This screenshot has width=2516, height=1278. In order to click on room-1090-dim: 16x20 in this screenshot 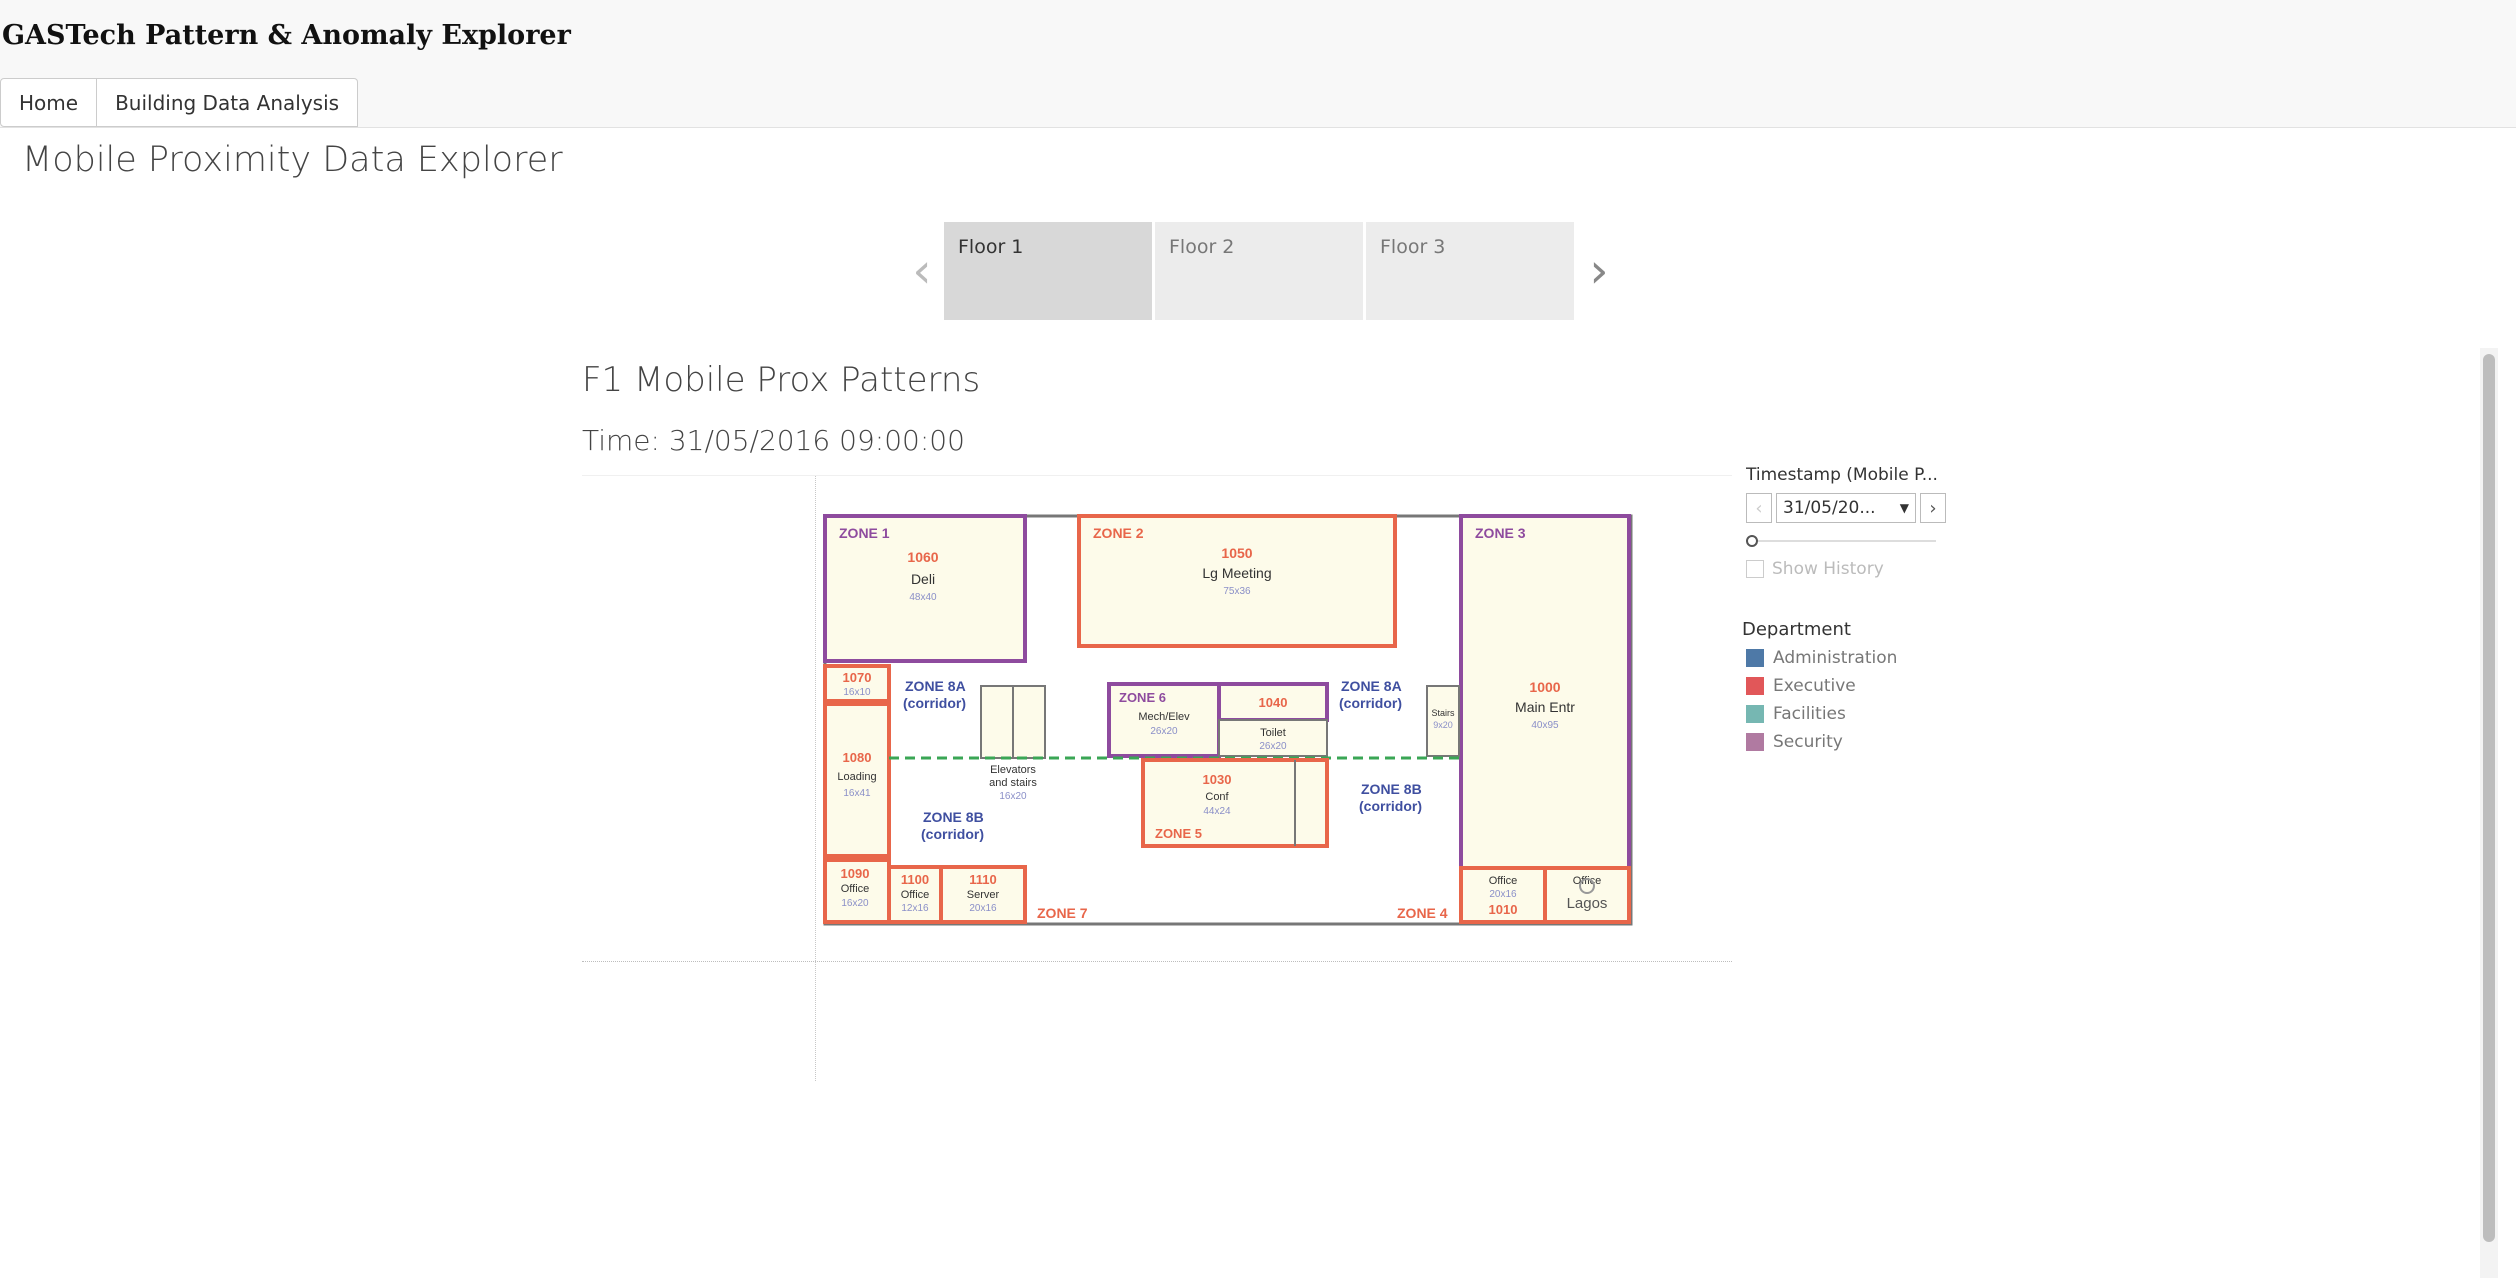, I will do `click(855, 903)`.